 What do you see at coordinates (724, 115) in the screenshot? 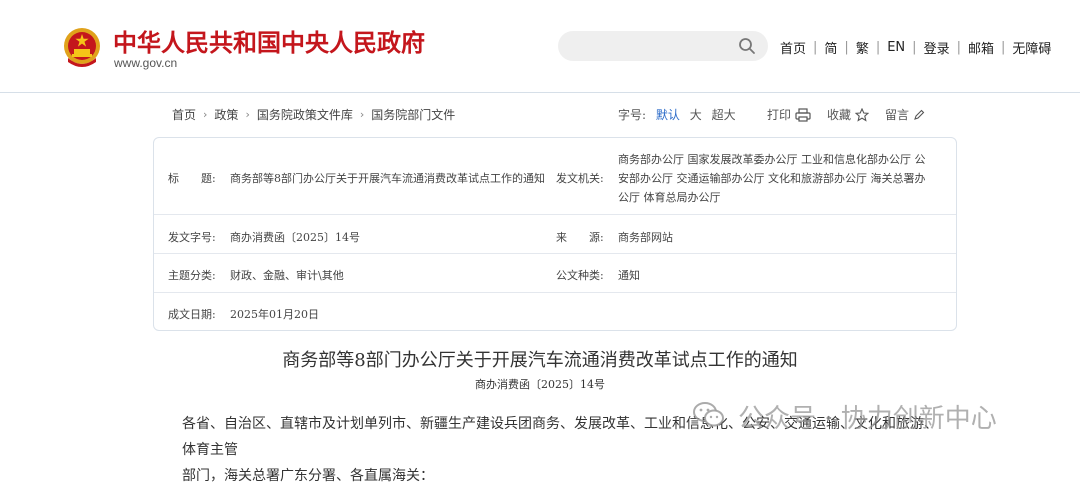
I see `font-size-xlarge: 超大` at bounding box center [724, 115].